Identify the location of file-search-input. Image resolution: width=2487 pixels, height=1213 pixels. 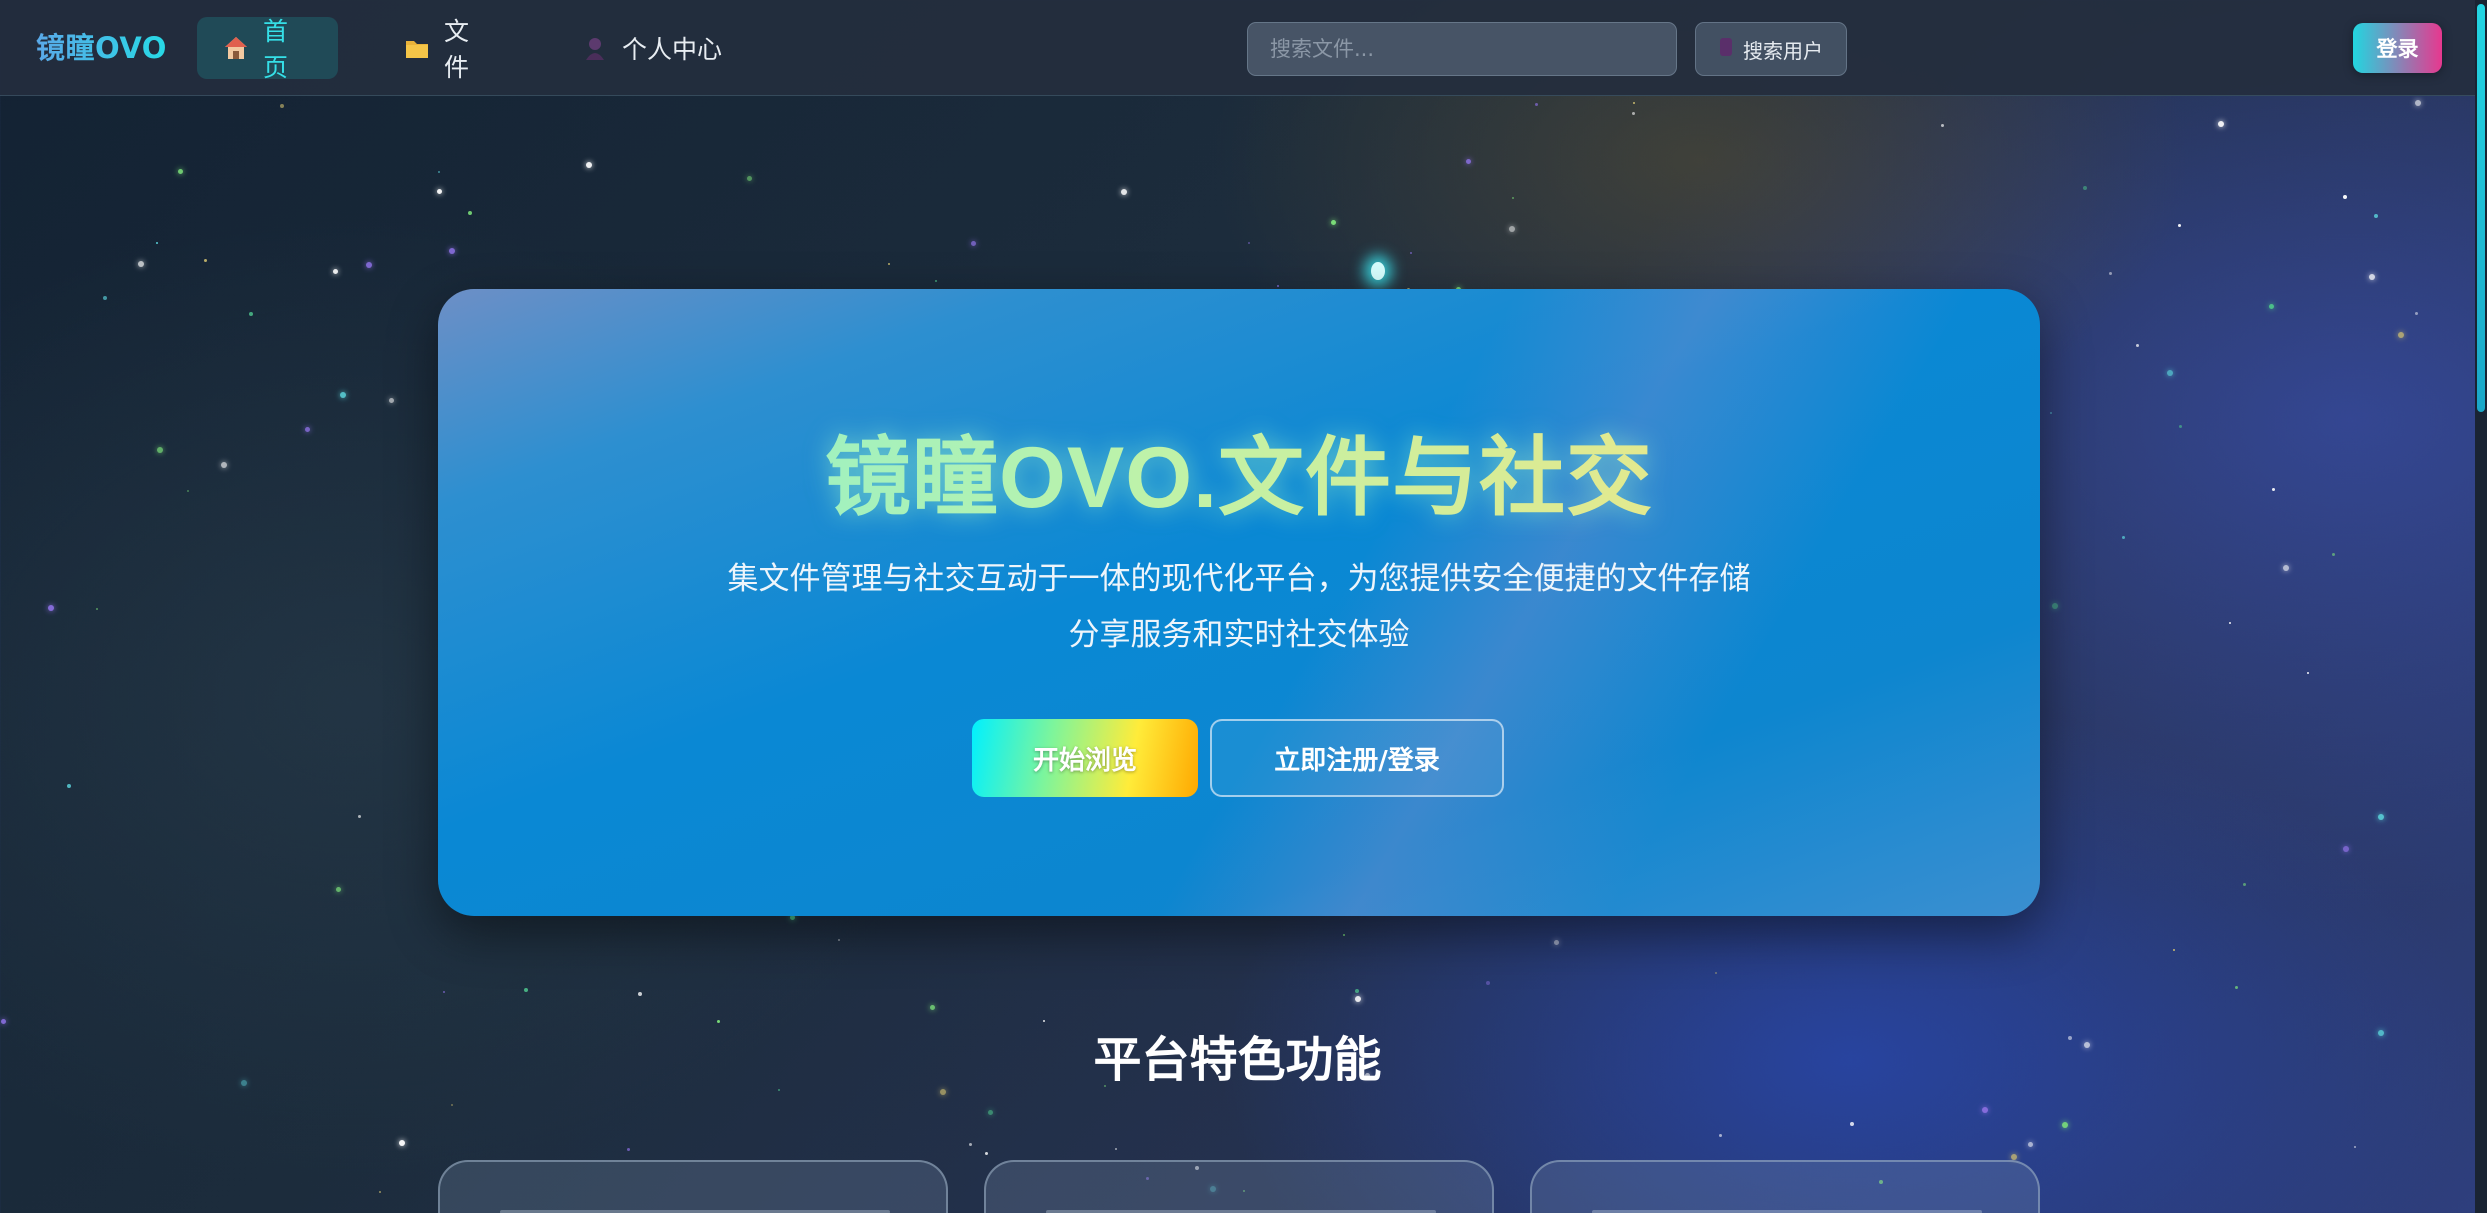
(1462, 49).